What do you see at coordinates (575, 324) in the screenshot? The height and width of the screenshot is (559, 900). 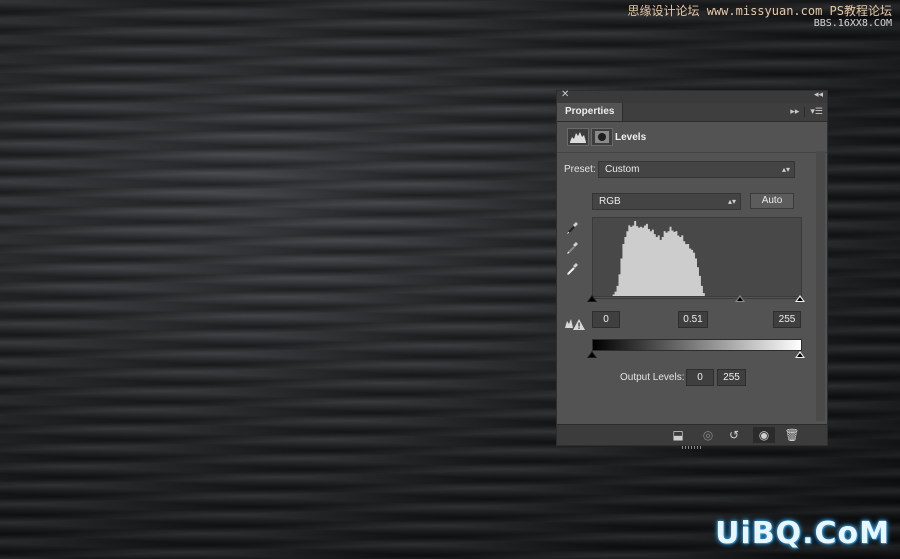 I see `clipping-warning-icon` at bounding box center [575, 324].